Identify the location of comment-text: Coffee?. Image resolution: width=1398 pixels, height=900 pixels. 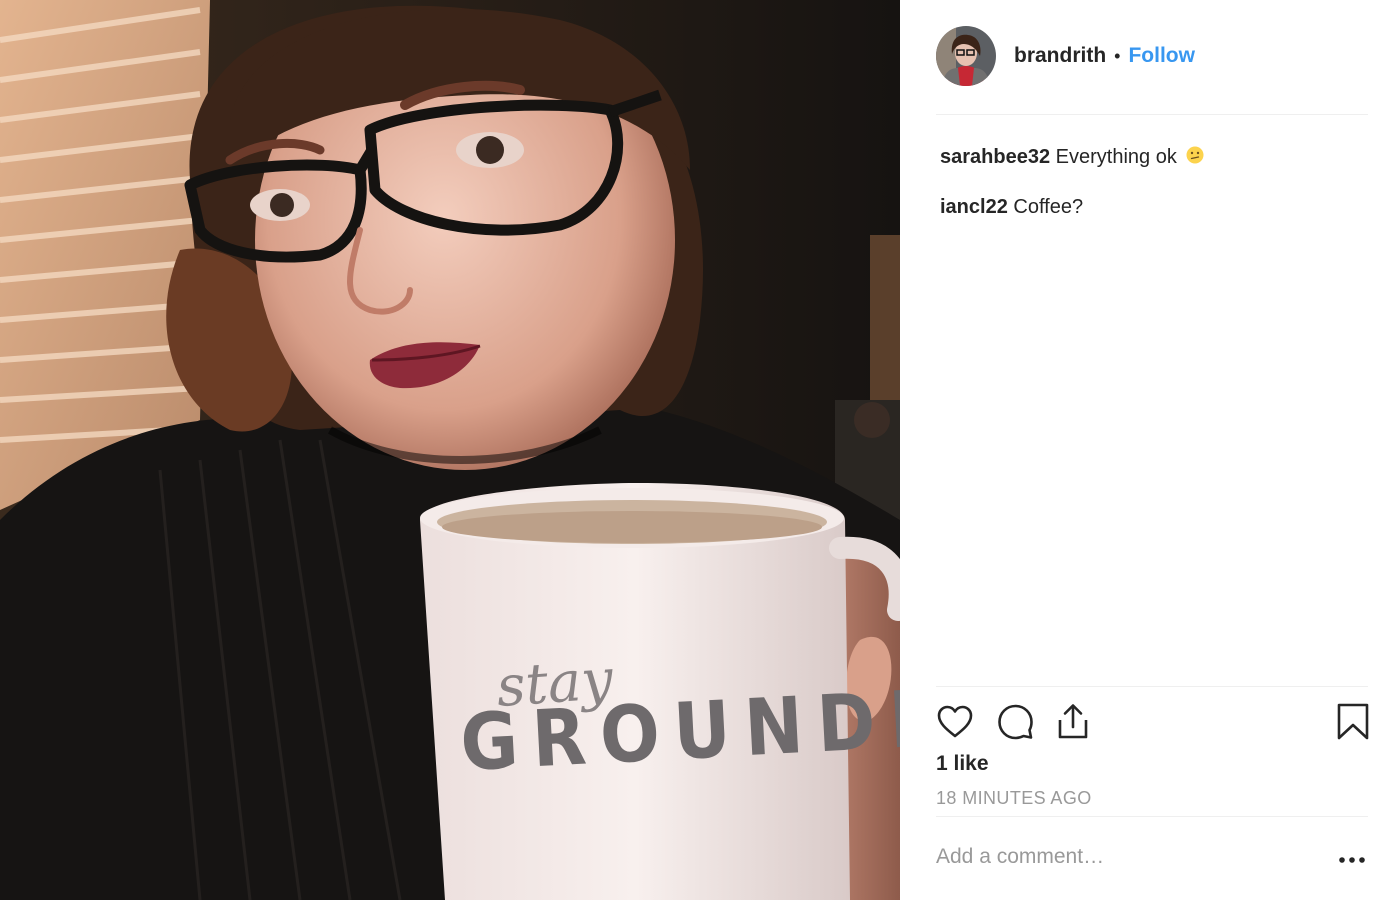
(1048, 207).